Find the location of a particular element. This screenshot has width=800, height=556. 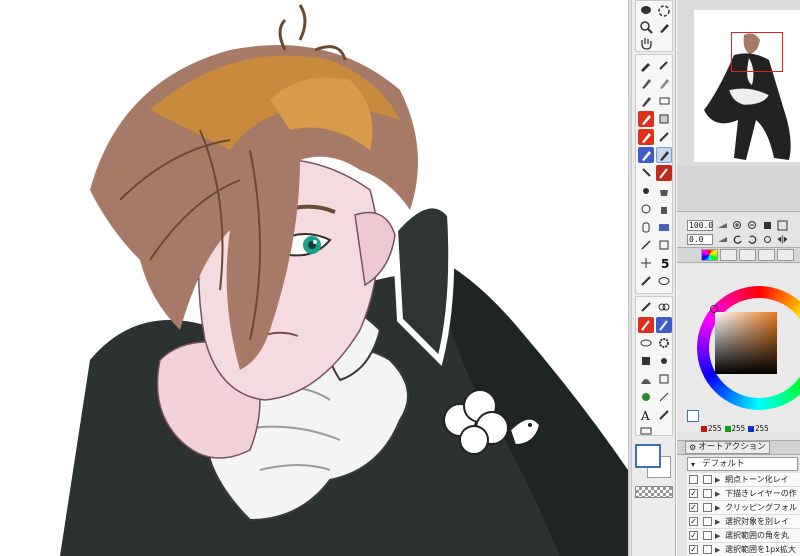

action-set-dropdown: ▾ デフォルト is located at coordinates (742, 464).